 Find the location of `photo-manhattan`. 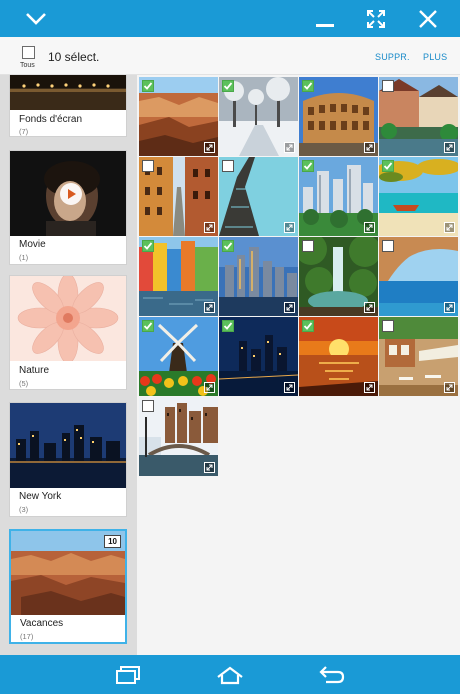

photo-manhattan is located at coordinates (258, 276).